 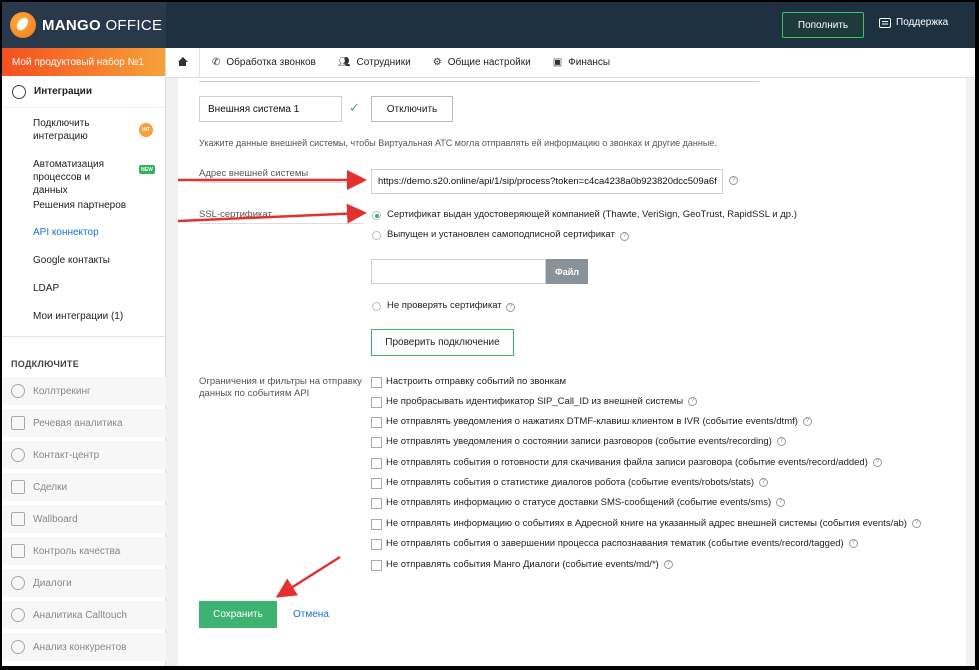 What do you see at coordinates (567, 271) in the screenshot?
I see `file-button: Файл` at bounding box center [567, 271].